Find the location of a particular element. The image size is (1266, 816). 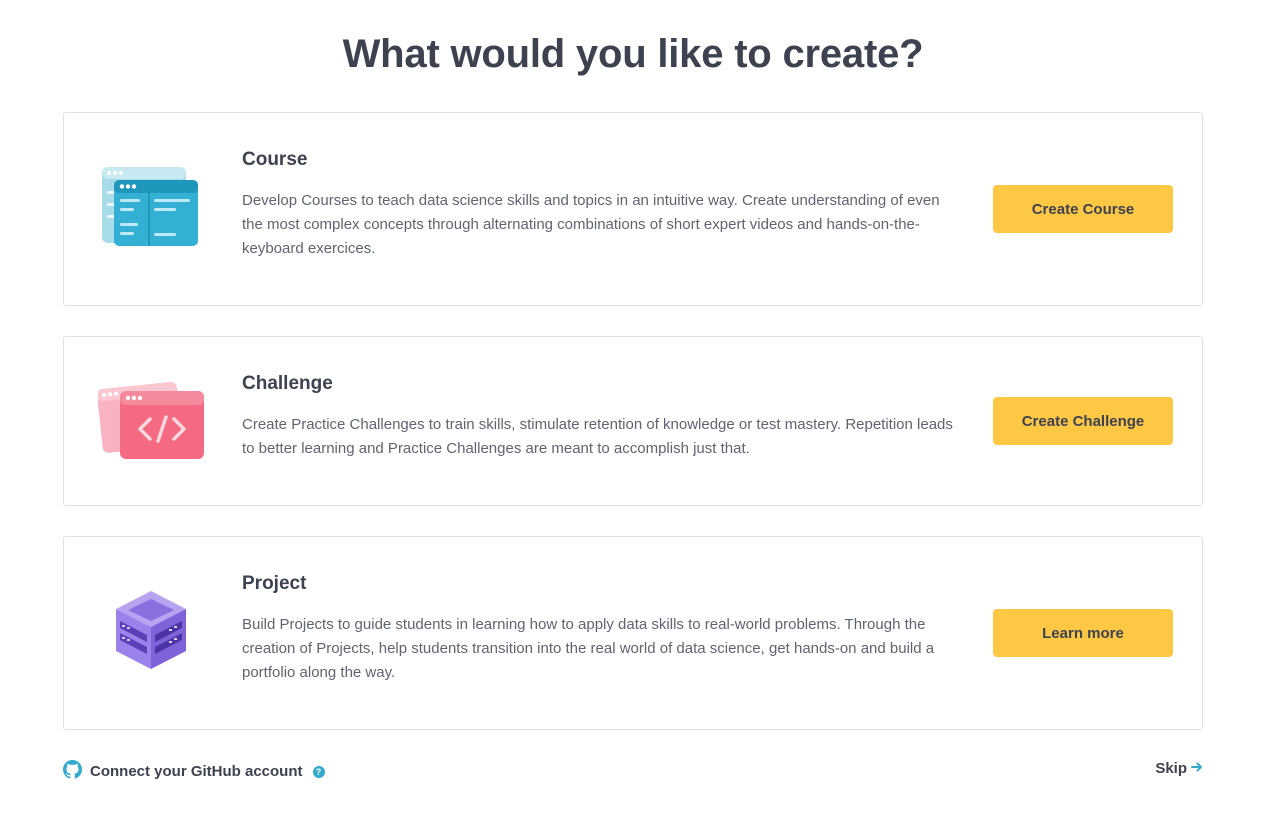

code-window-icon is located at coordinates (151, 420).